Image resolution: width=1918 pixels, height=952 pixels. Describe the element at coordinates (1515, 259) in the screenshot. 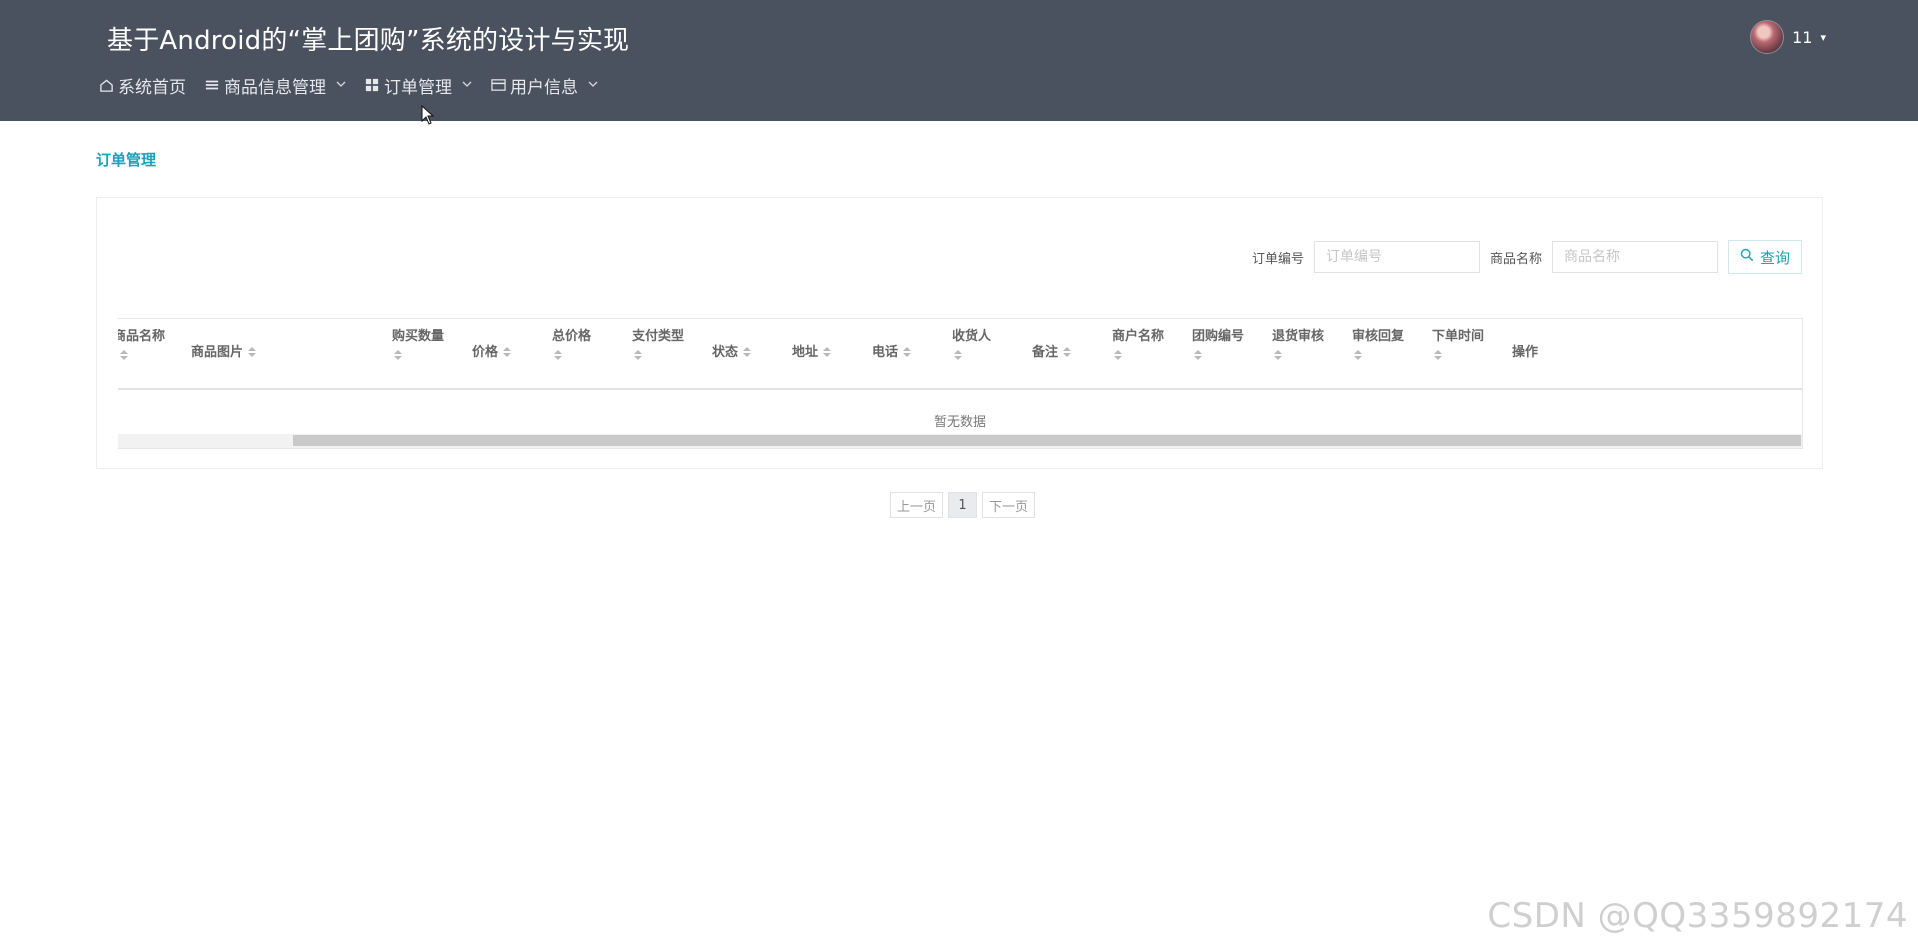

I see `product-name-label: 商品名称` at that location.